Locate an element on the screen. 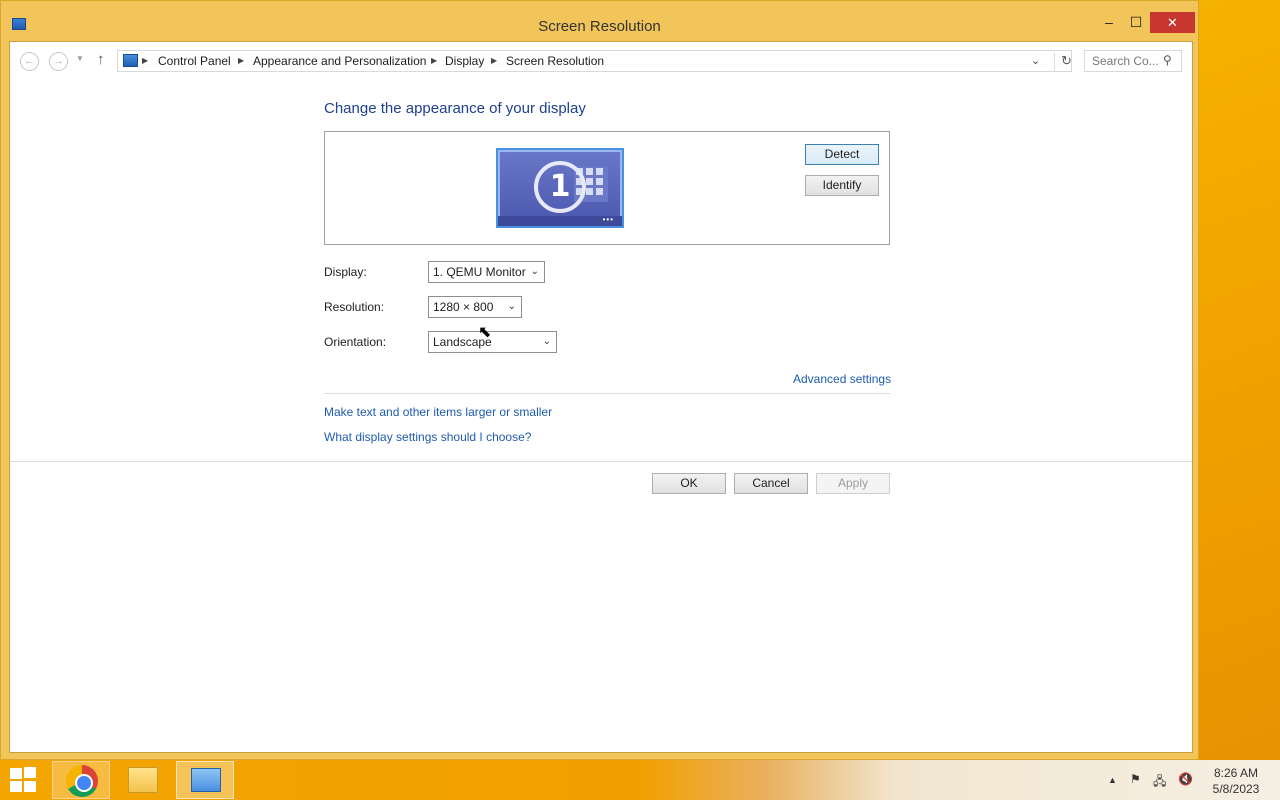 This screenshot has height=800, width=1280. maximize-button: ☐ is located at coordinates (1136, 22).